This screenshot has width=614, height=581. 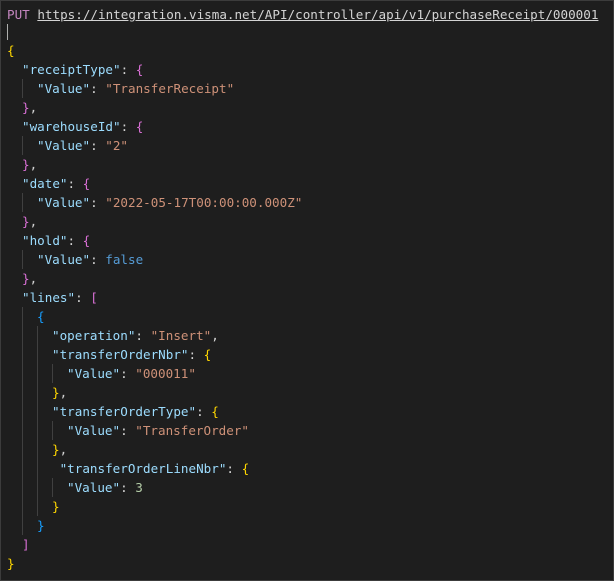 What do you see at coordinates (26, 544) in the screenshot?
I see `code-line: ]` at bounding box center [26, 544].